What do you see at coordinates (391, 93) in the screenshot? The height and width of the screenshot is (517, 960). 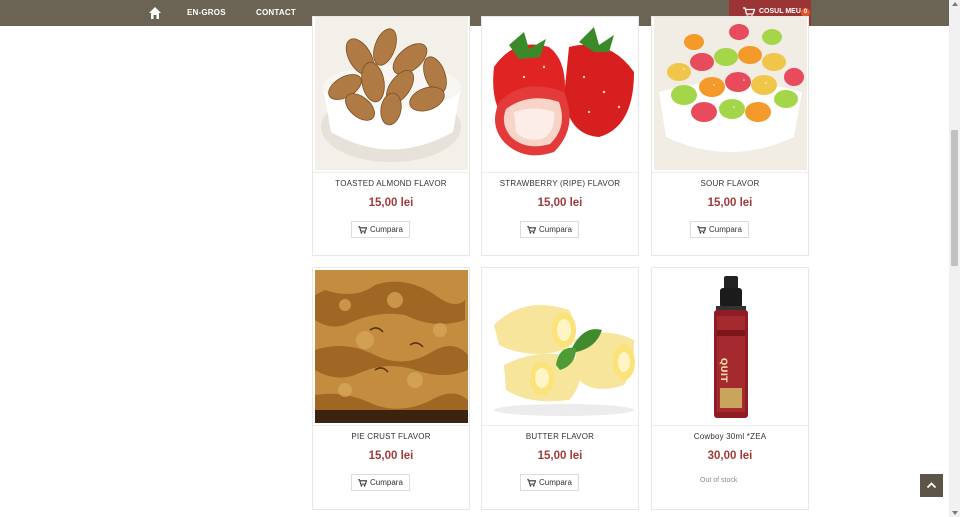 I see `almonds-image` at bounding box center [391, 93].